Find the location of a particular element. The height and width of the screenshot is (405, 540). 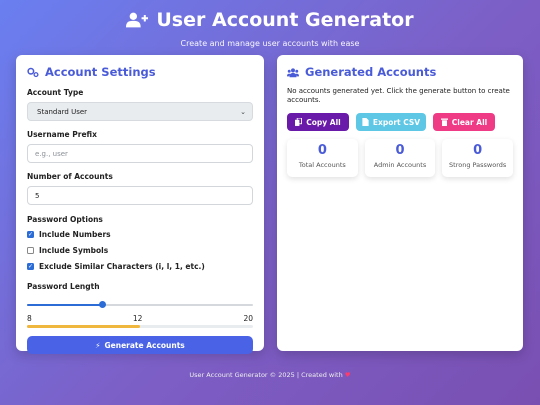

include-symbols-option: Include Symbols is located at coordinates (140, 250).